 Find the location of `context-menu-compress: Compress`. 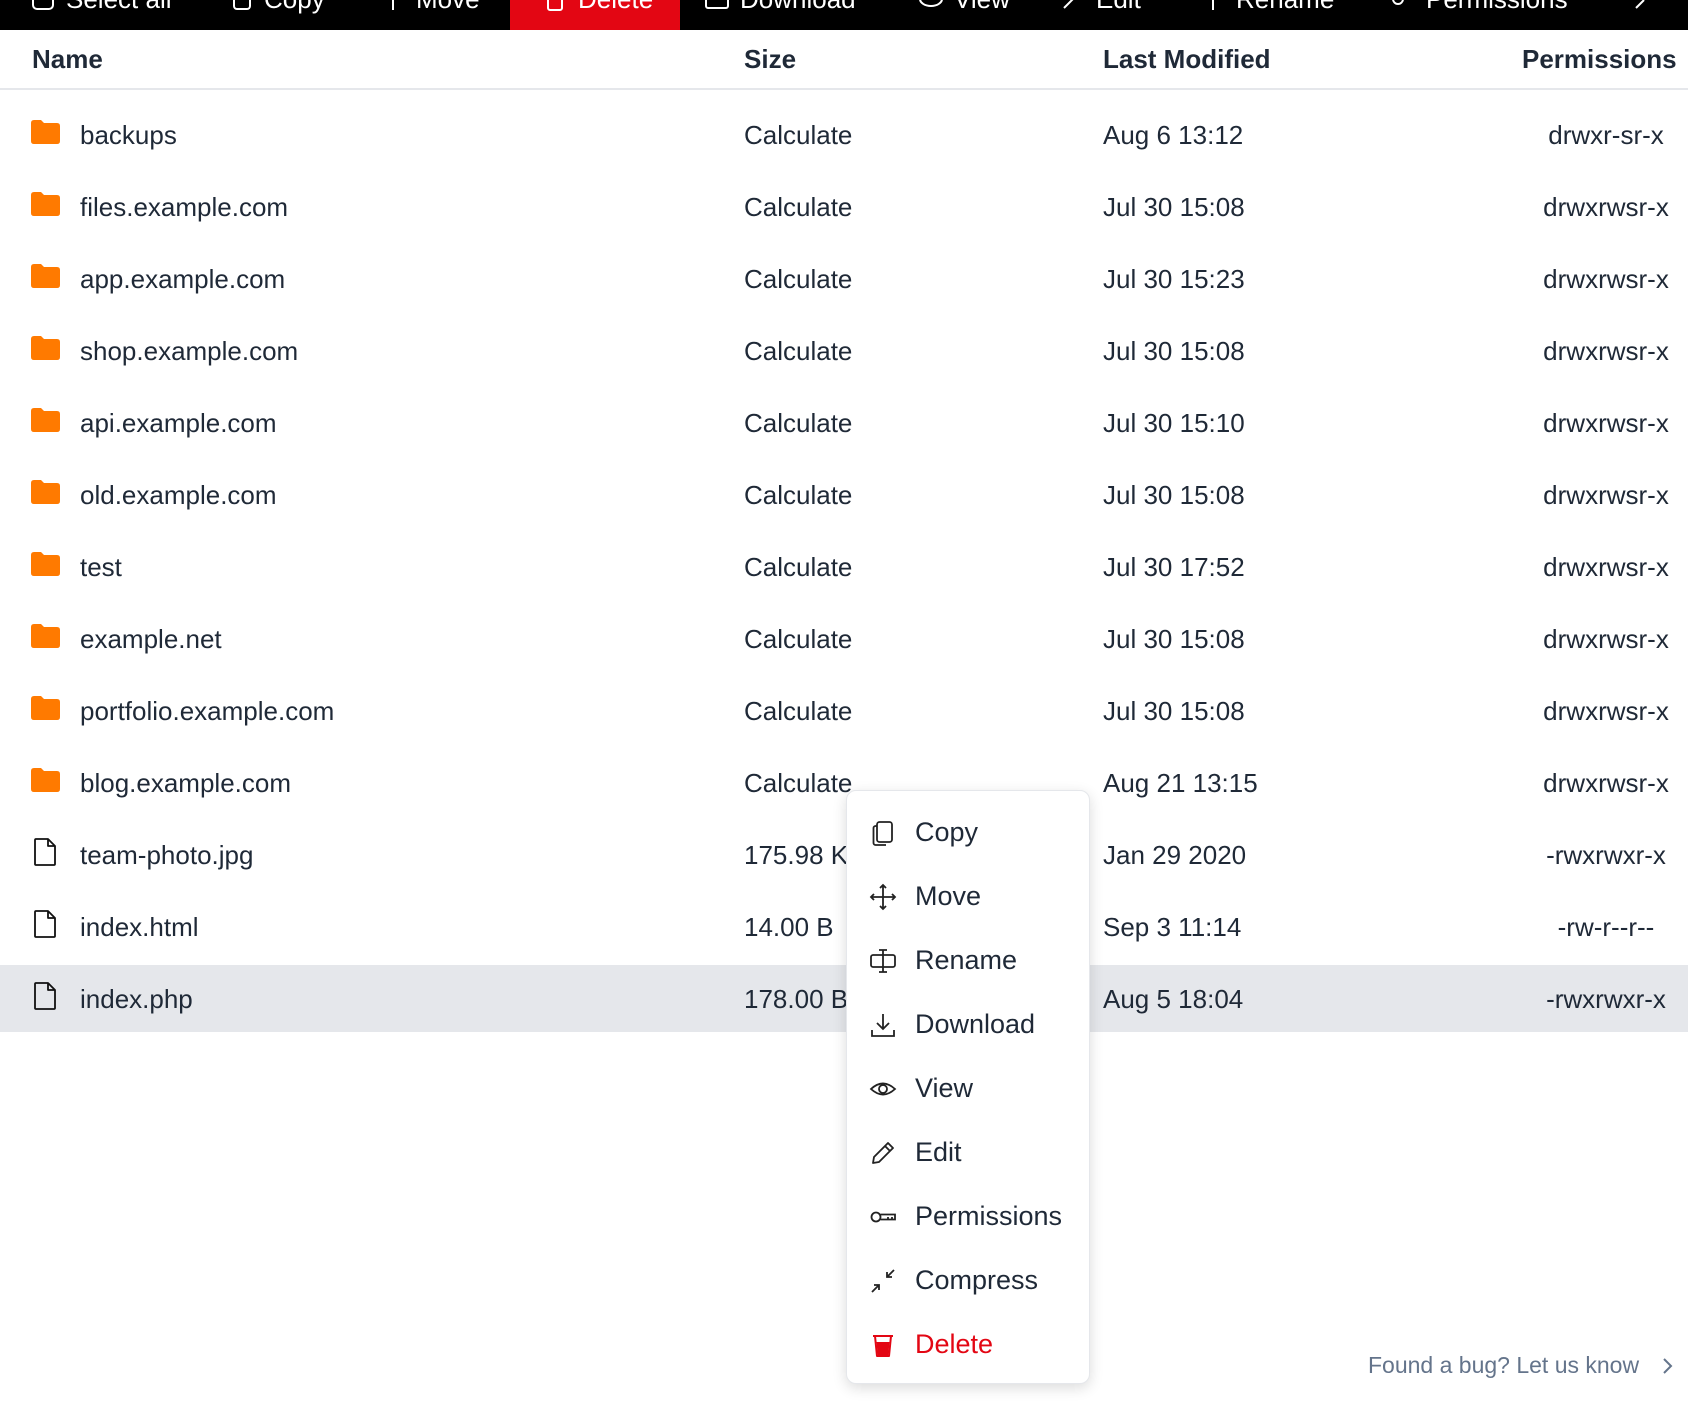

context-menu-compress: Compress is located at coordinates (968, 1281).